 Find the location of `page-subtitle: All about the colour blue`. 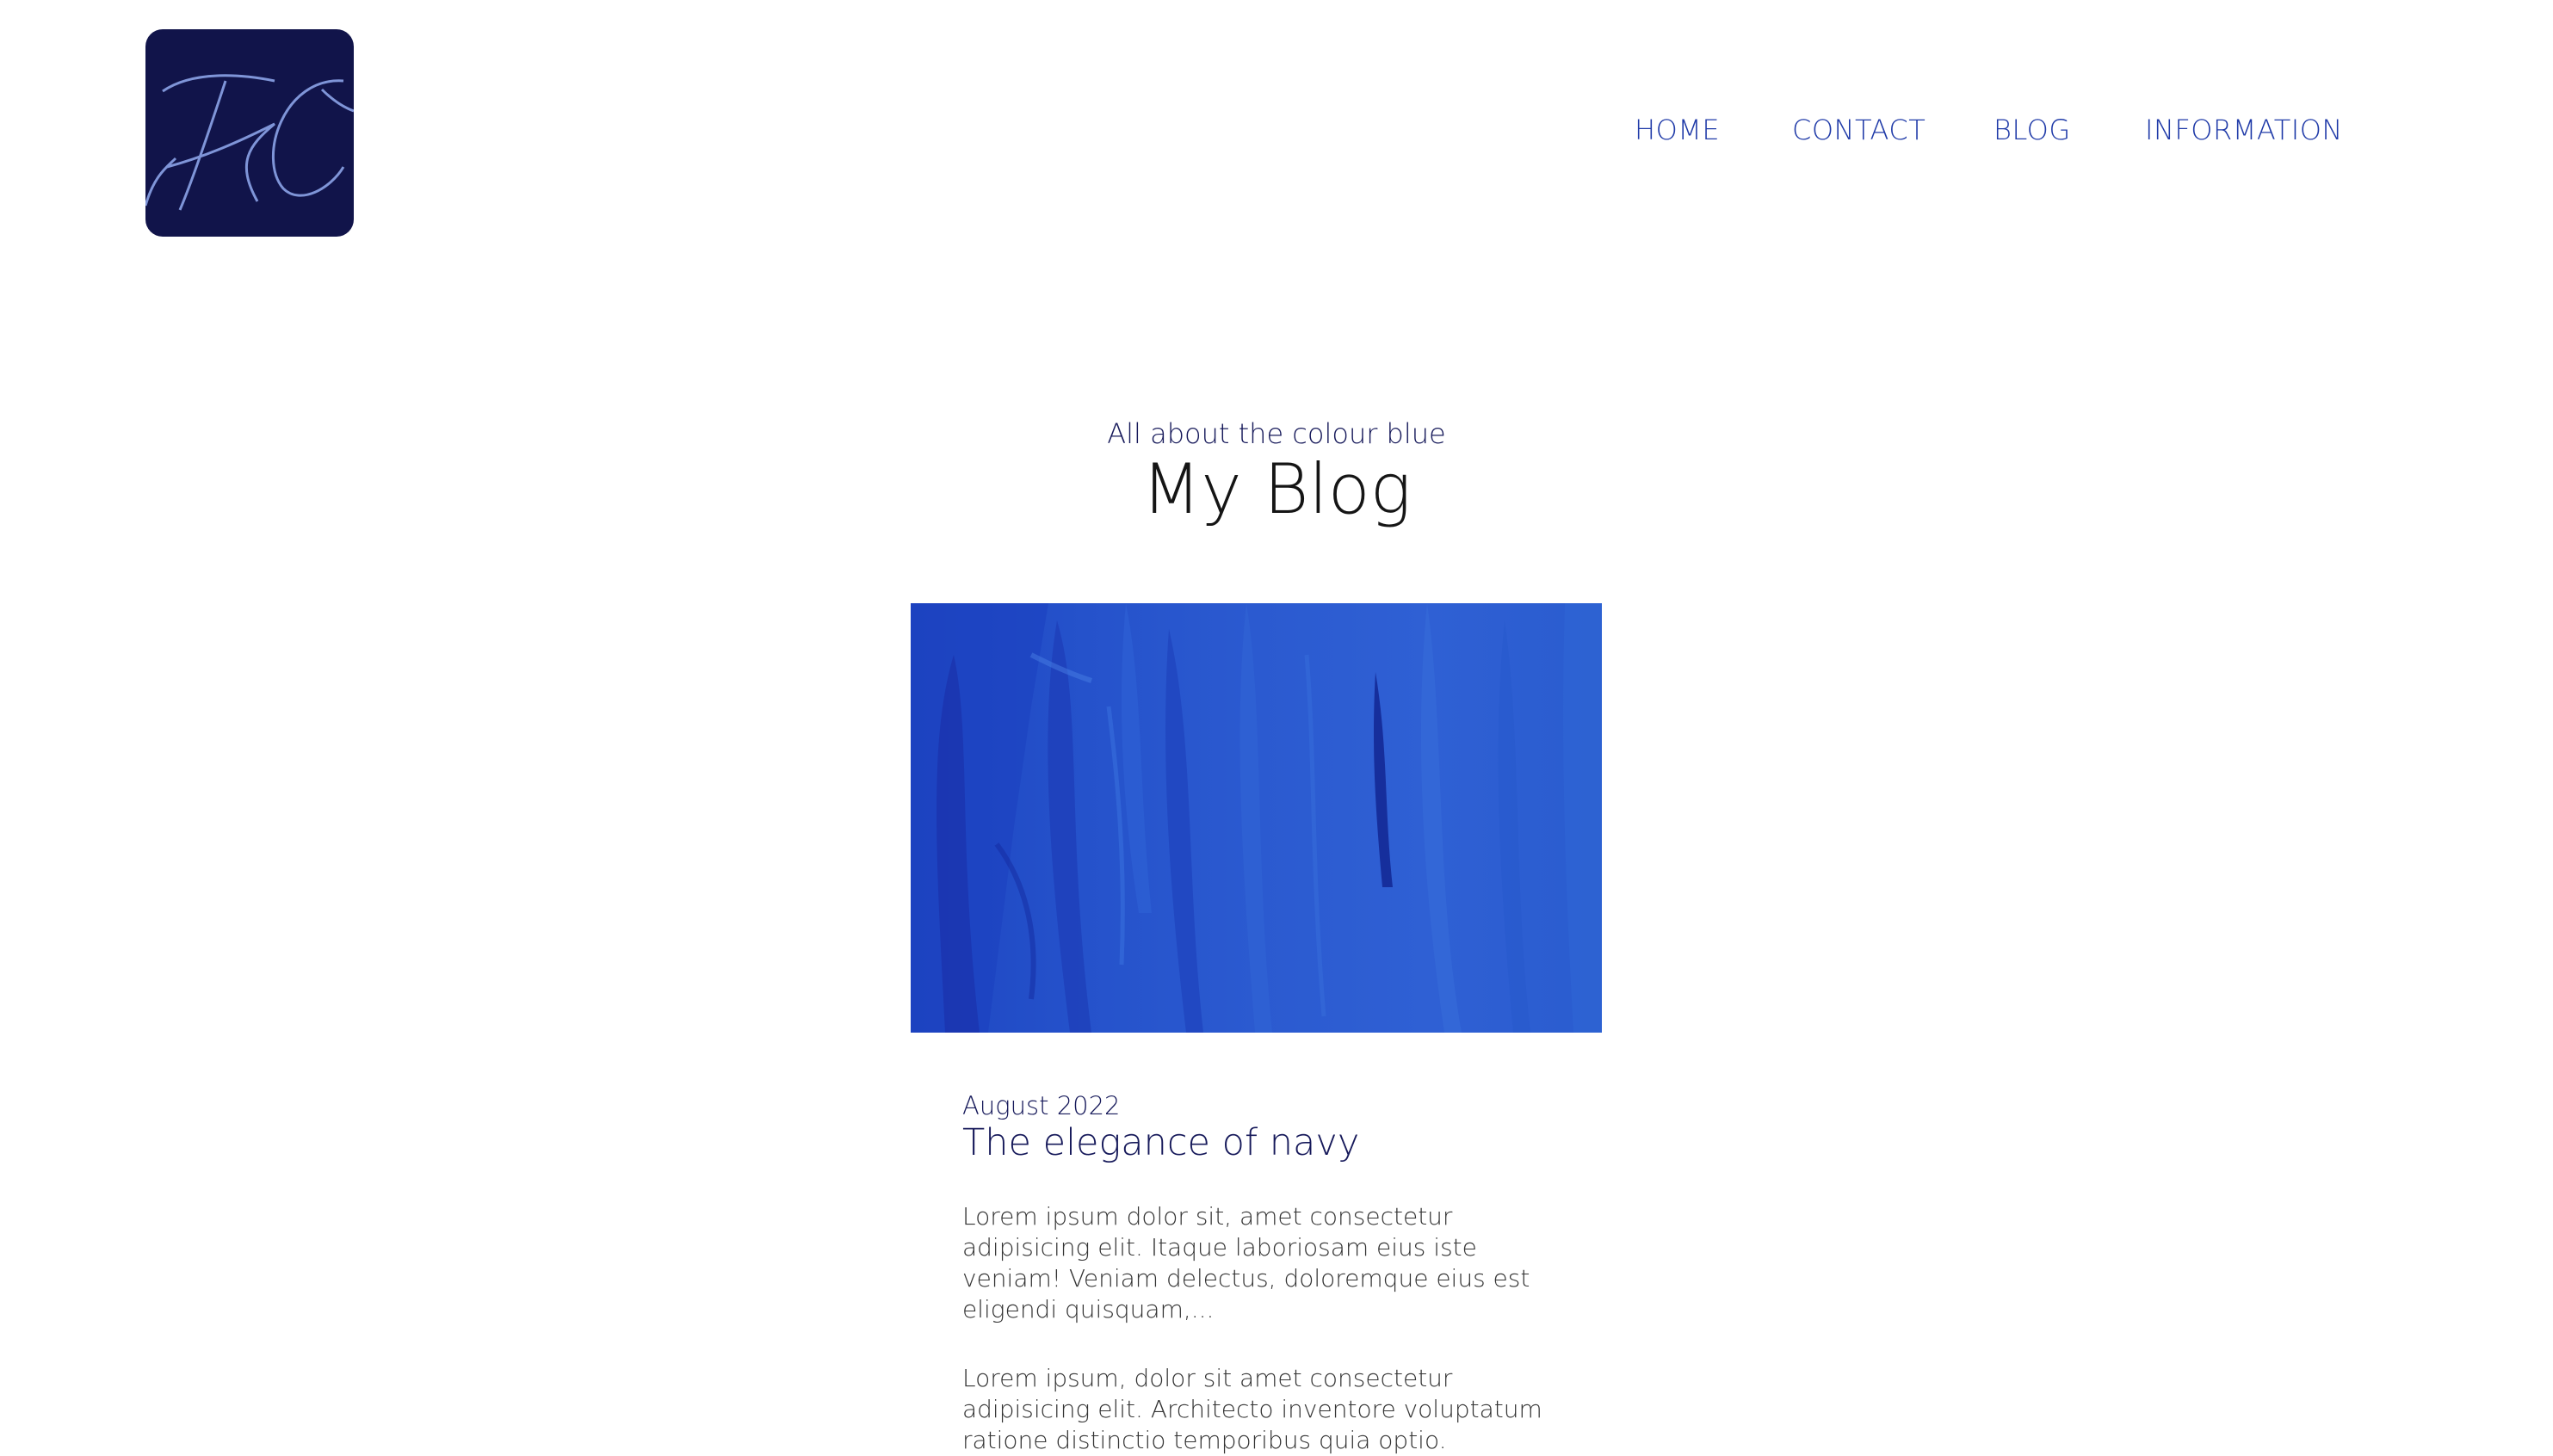

page-subtitle: All about the colour blue is located at coordinates (1276, 434).